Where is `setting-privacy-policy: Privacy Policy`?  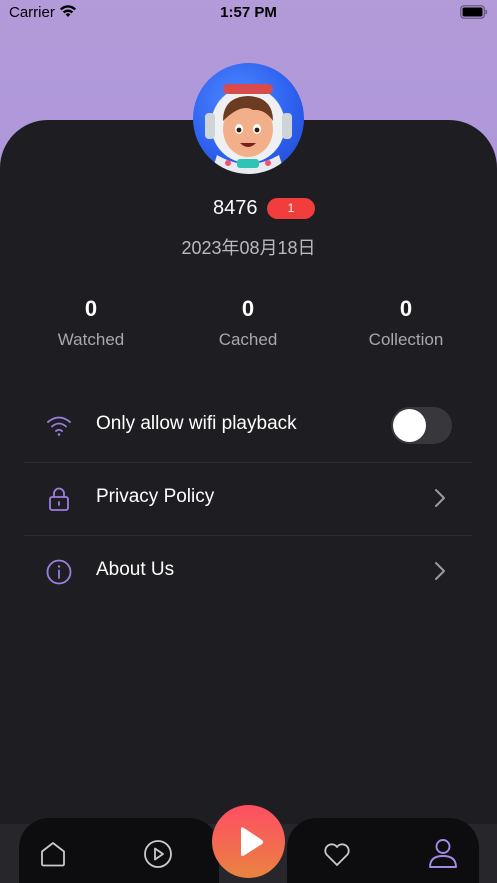
setting-privacy-policy: Privacy Policy is located at coordinates (248, 499).